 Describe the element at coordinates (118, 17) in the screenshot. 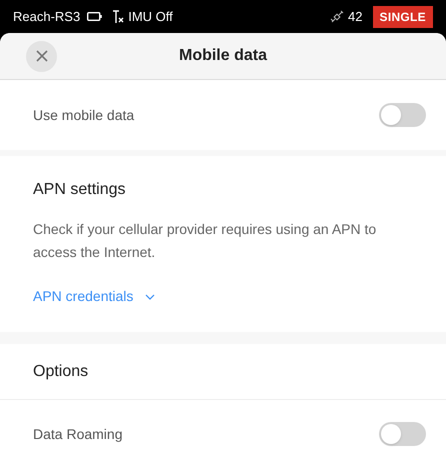

I see `antenna-off-icon` at that location.